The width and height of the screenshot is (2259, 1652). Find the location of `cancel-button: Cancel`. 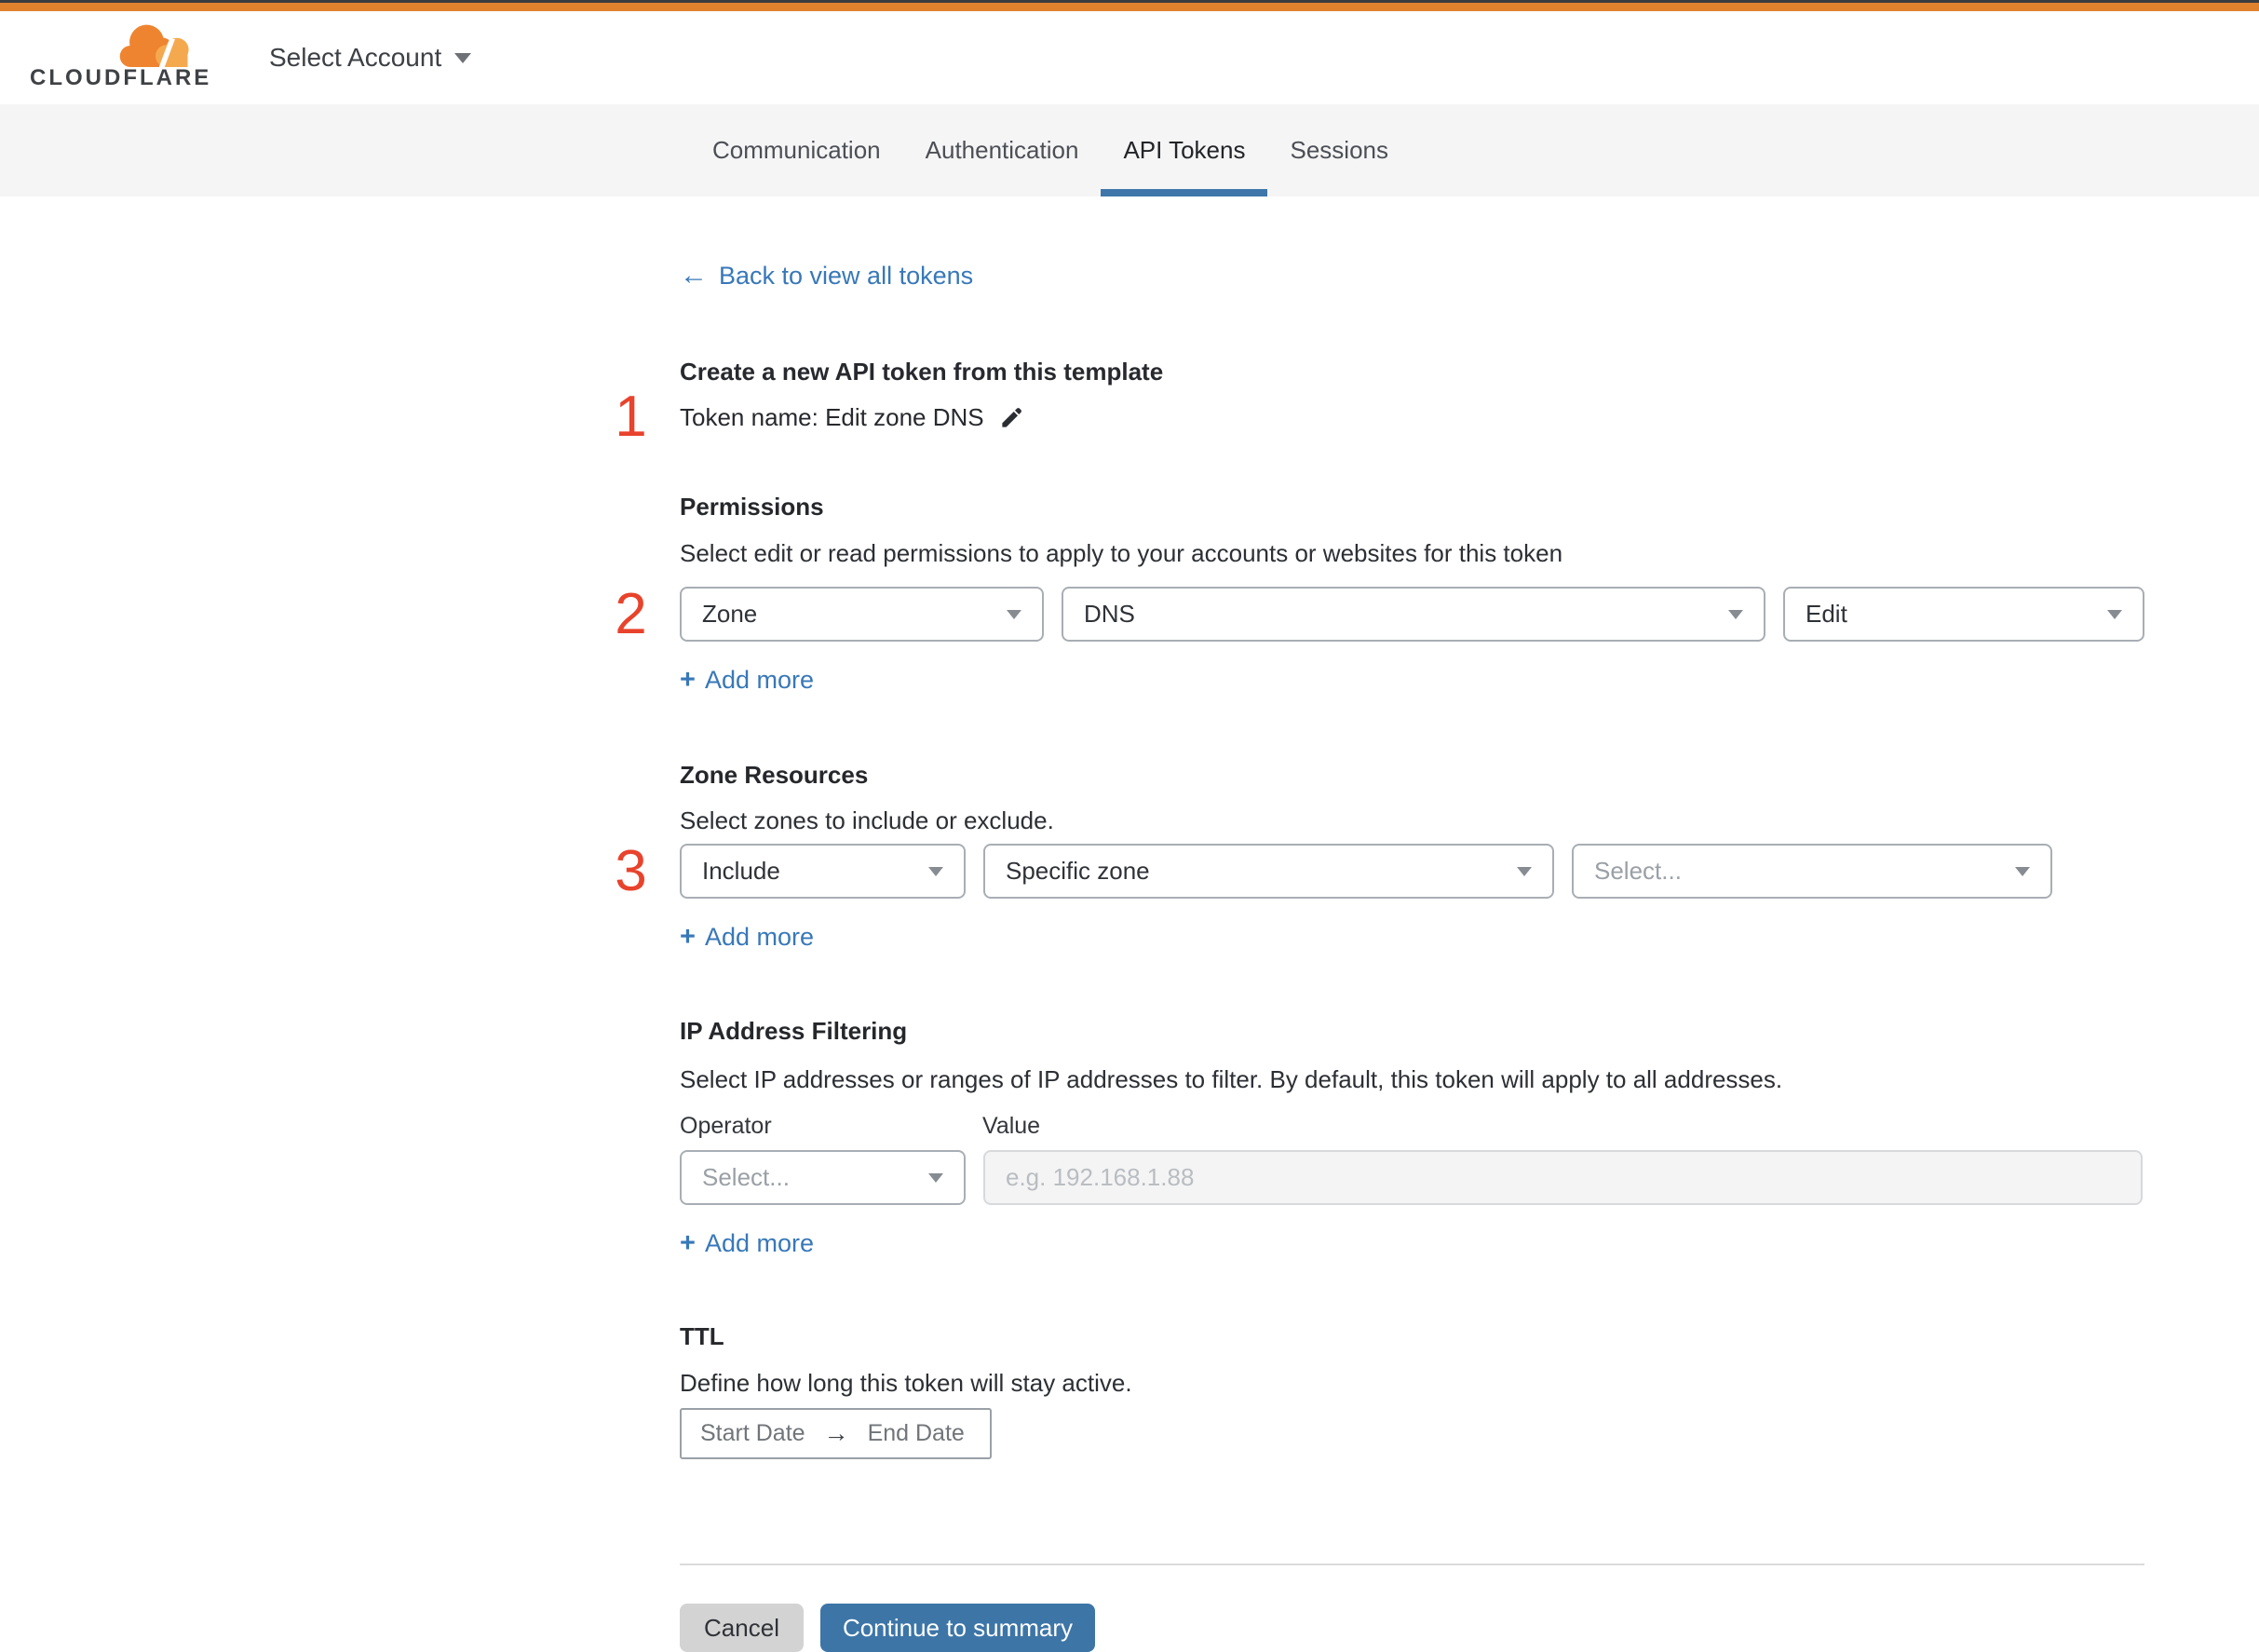

cancel-button: Cancel is located at coordinates (742, 1628).